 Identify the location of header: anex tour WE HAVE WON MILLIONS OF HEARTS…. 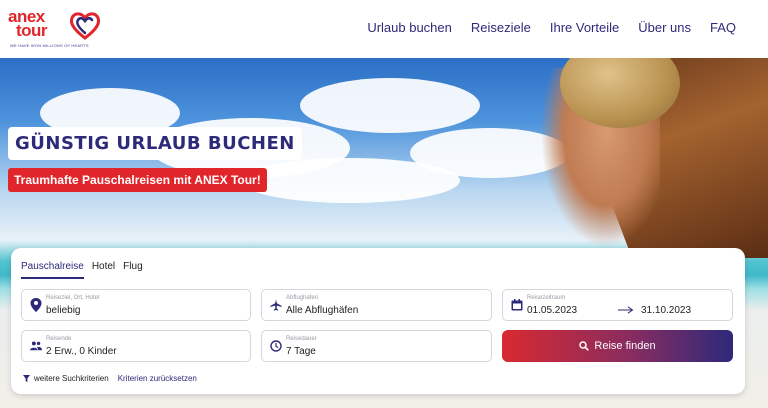
(384, 29).